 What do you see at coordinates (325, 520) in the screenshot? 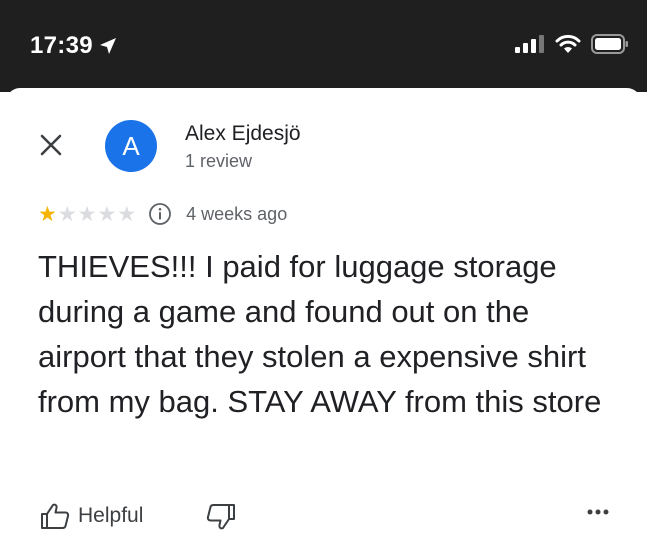
I see `review-actions: Helpful` at bounding box center [325, 520].